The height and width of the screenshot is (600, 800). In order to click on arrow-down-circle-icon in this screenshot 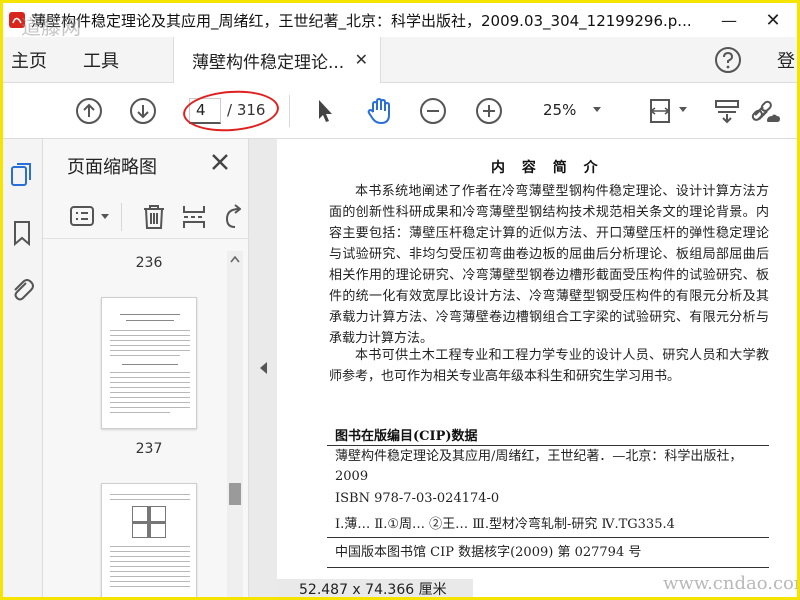, I will do `click(143, 111)`.